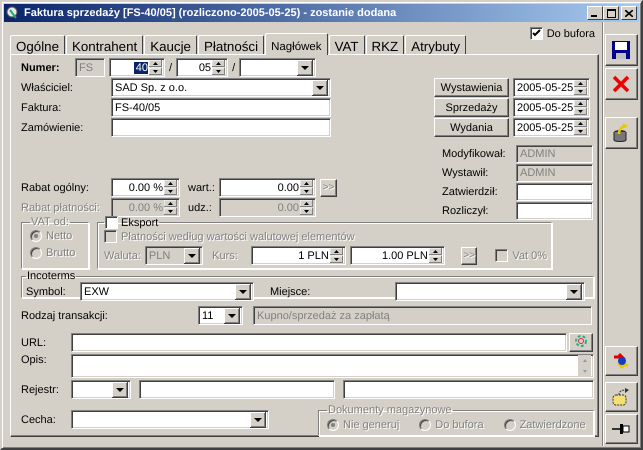 The image size is (643, 450). Describe the element at coordinates (277, 67) in the screenshot. I see `series-dropdown` at that location.